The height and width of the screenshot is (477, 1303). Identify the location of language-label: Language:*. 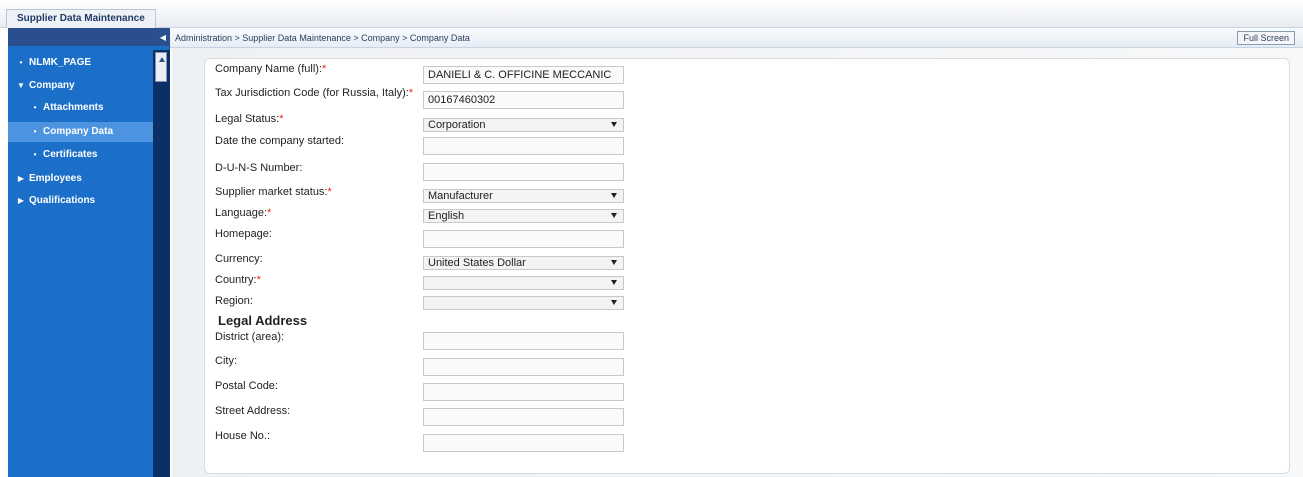
(243, 213).